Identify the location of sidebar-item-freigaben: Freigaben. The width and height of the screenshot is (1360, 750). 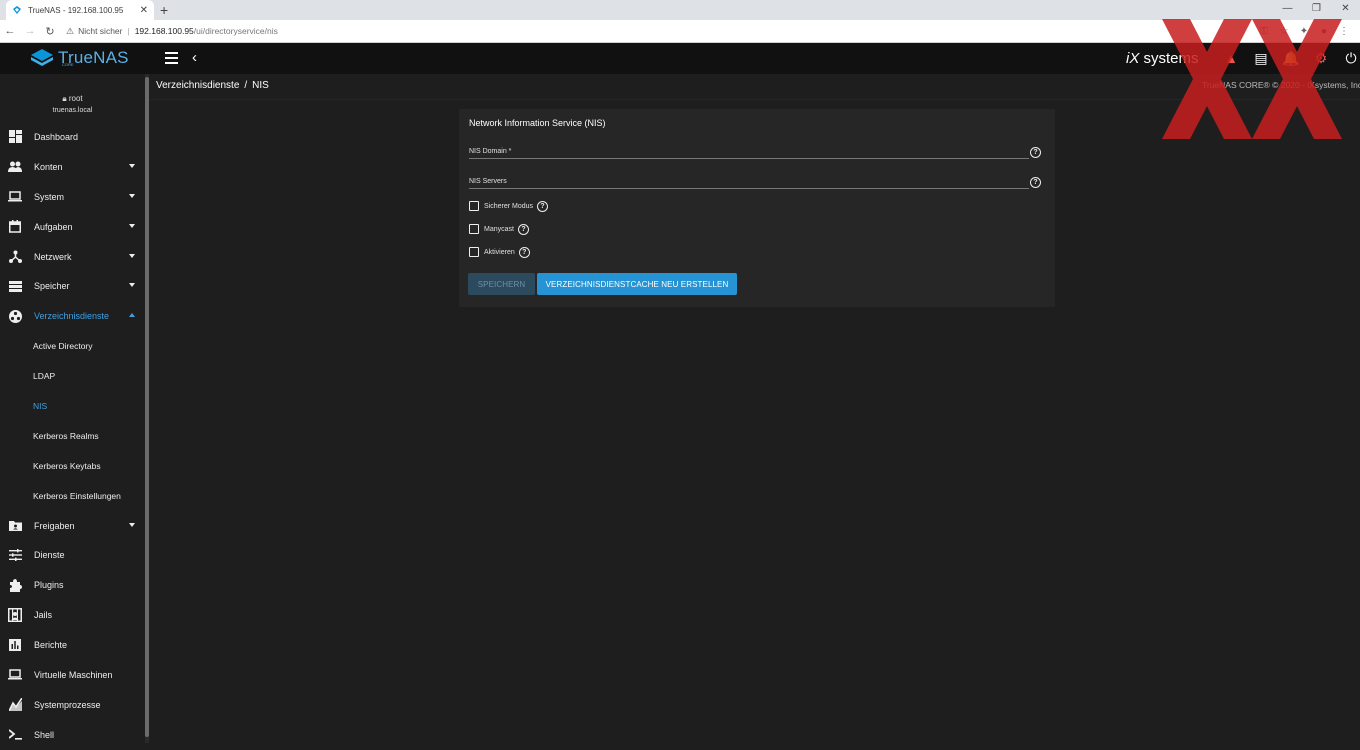
(72, 526).